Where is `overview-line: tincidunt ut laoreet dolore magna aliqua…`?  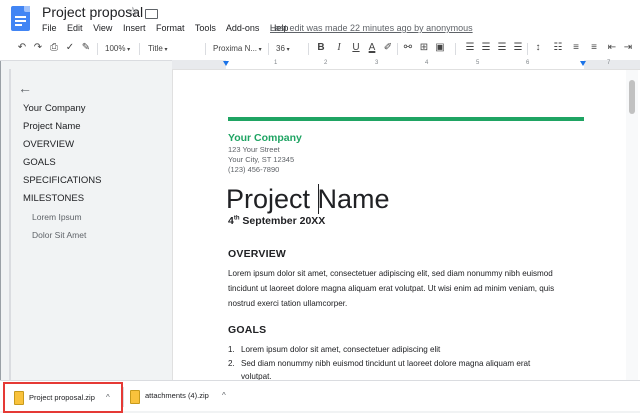 overview-line: tincidunt ut laoreet dolore magna aliqua… is located at coordinates (391, 288).